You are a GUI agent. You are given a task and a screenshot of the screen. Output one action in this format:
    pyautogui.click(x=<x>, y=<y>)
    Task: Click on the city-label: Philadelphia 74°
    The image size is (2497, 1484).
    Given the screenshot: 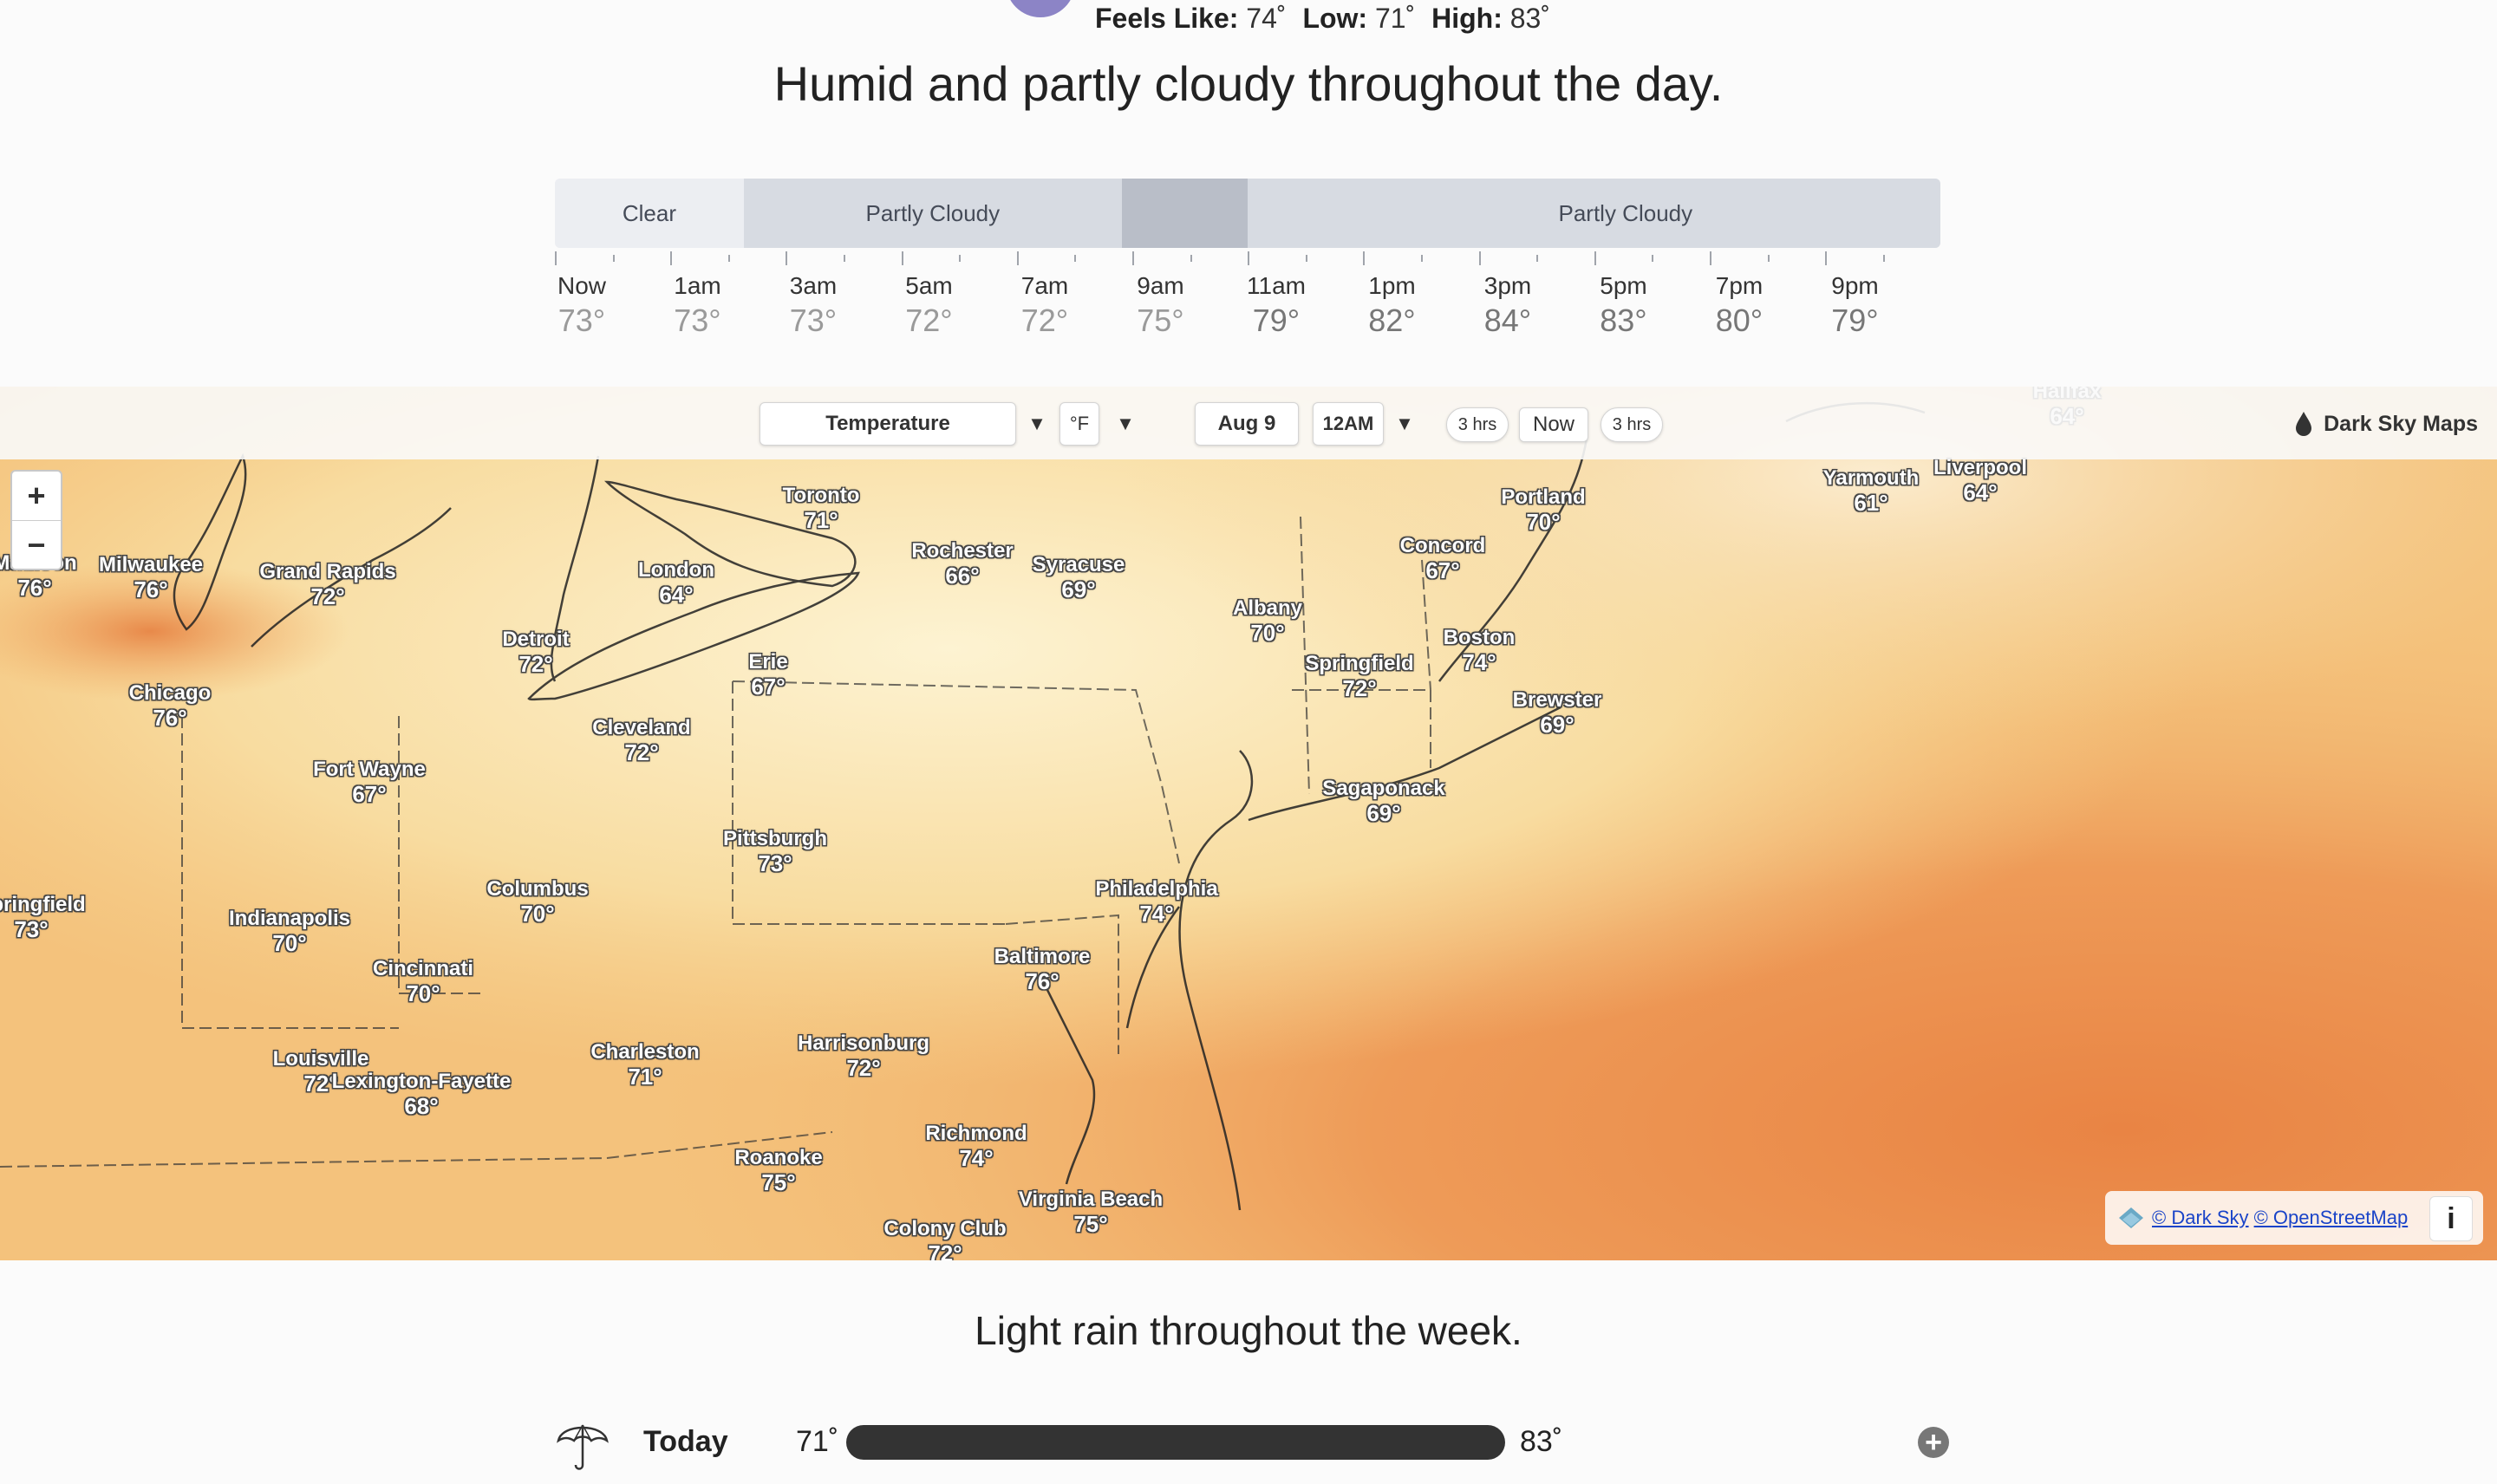 What is the action you would take?
    pyautogui.click(x=1156, y=901)
    